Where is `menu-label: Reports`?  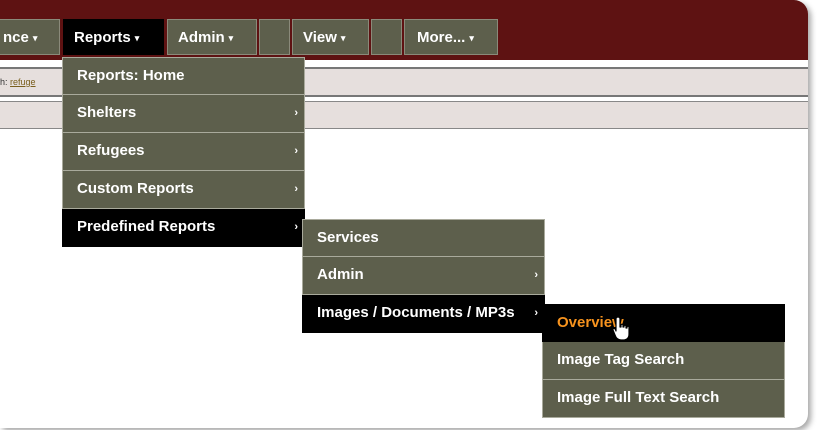 menu-label: Reports is located at coordinates (102, 37).